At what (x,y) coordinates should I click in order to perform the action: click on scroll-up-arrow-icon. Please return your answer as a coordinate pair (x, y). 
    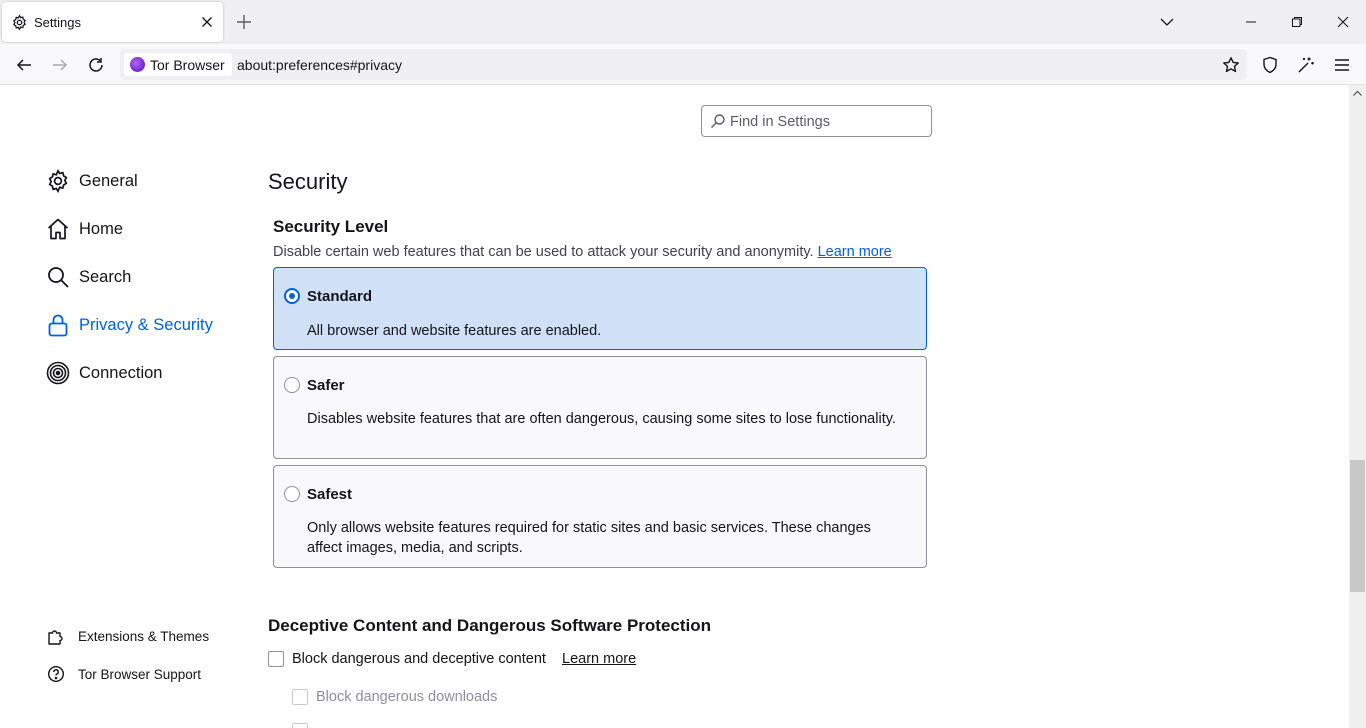
    Looking at the image, I should click on (1357, 93).